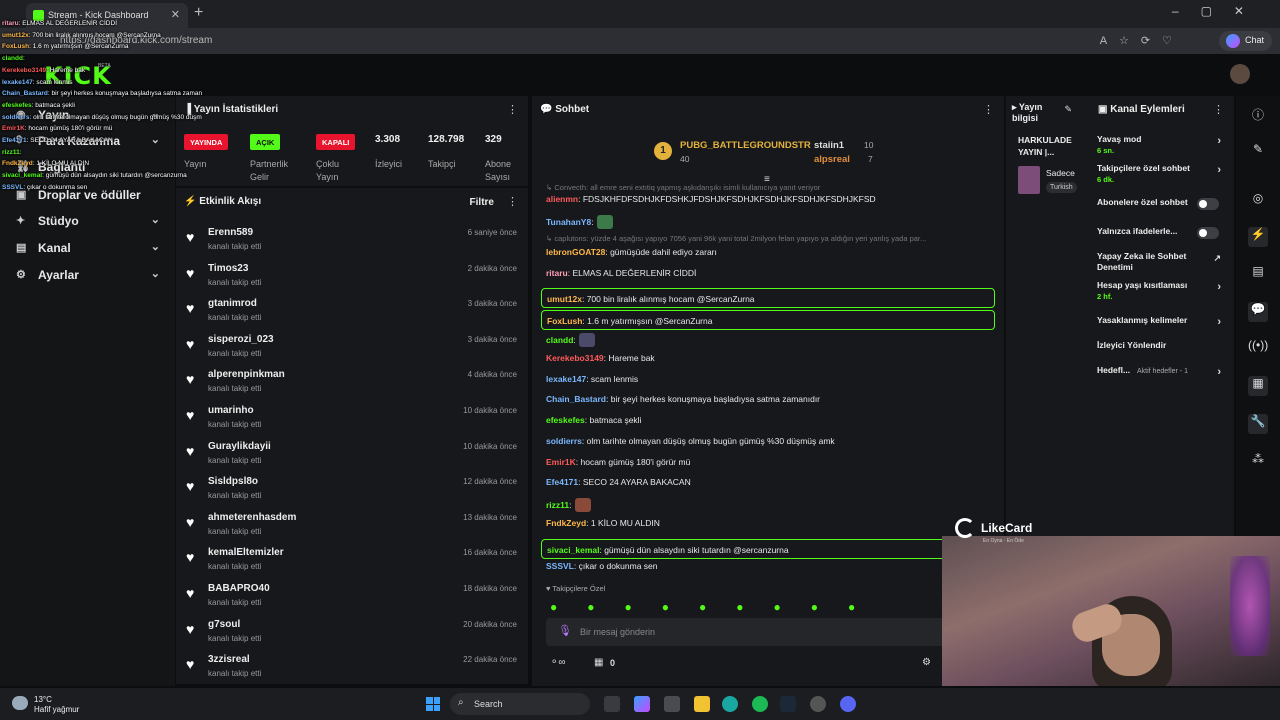 The height and width of the screenshot is (720, 1280). I want to click on group-icon: ⁂, so click(1258, 462).